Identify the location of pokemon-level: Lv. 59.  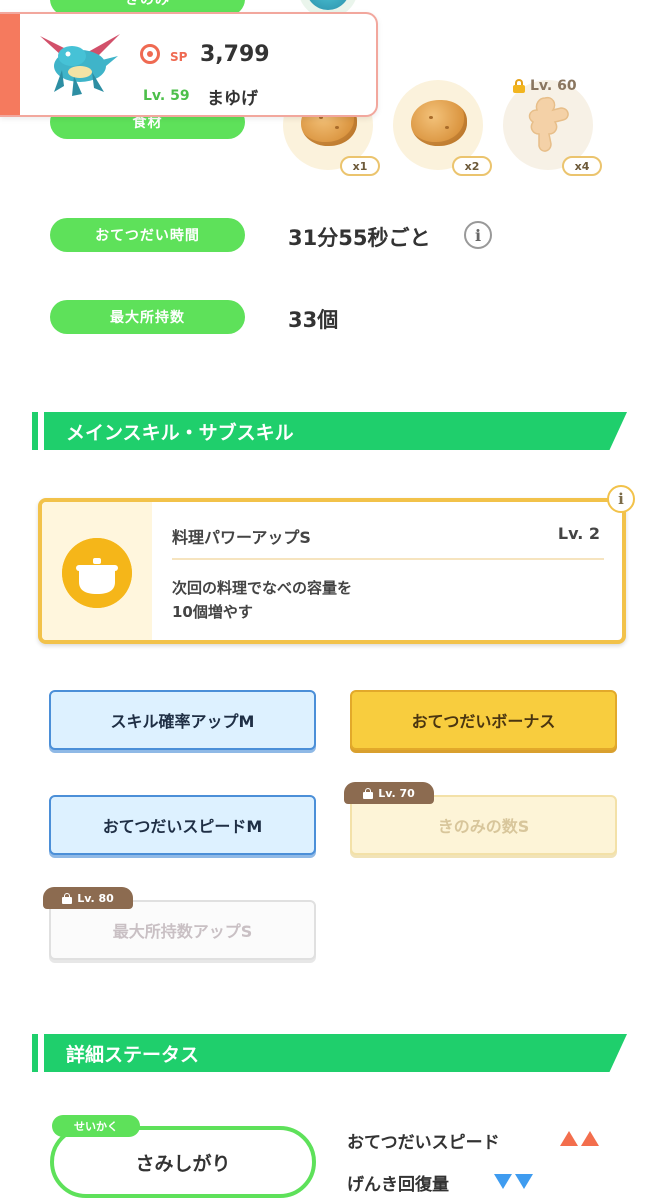
(166, 96).